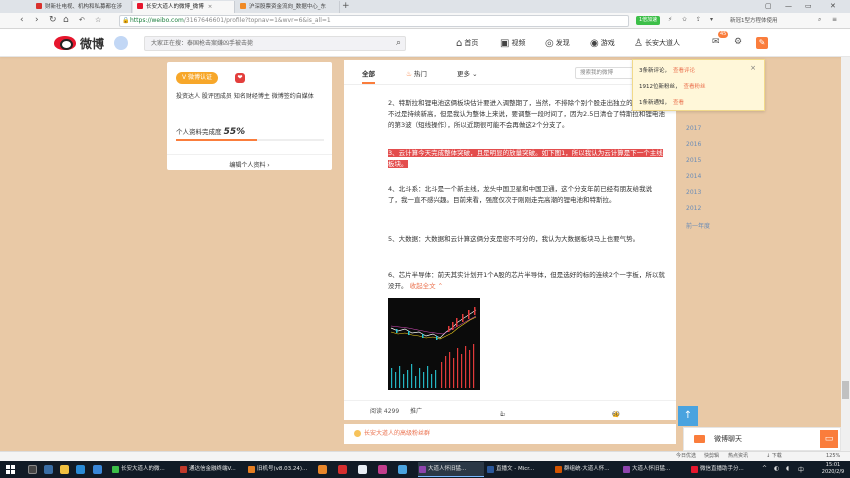 Image resolution: width=850 pixels, height=478 pixels. Describe the element at coordinates (698, 225) in the screenshot. I see `previous-year-link: 前一年度` at that location.